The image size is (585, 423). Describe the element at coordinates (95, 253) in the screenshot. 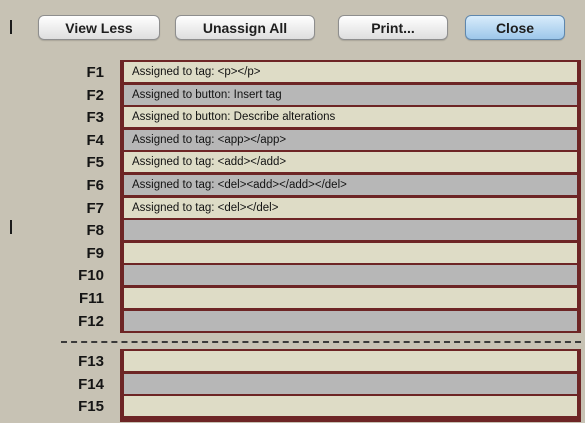

I see `function-key-label: F9` at that location.